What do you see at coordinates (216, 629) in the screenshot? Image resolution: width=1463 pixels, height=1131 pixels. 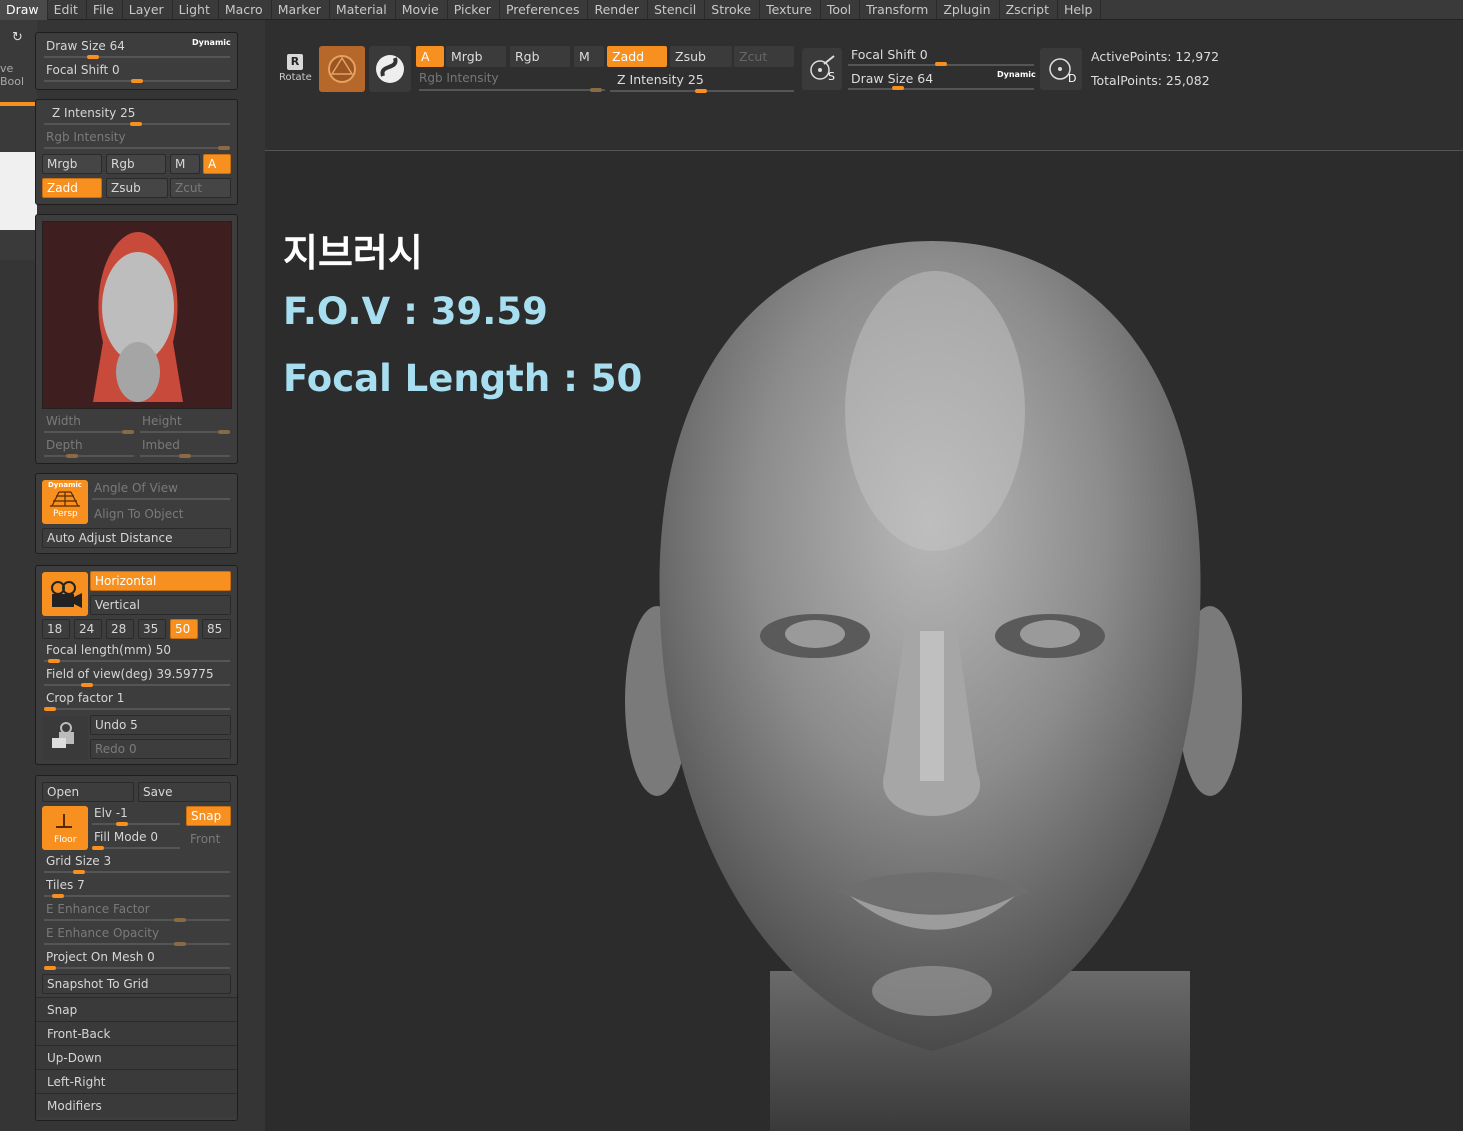 I see `lens-85-button: 85` at bounding box center [216, 629].